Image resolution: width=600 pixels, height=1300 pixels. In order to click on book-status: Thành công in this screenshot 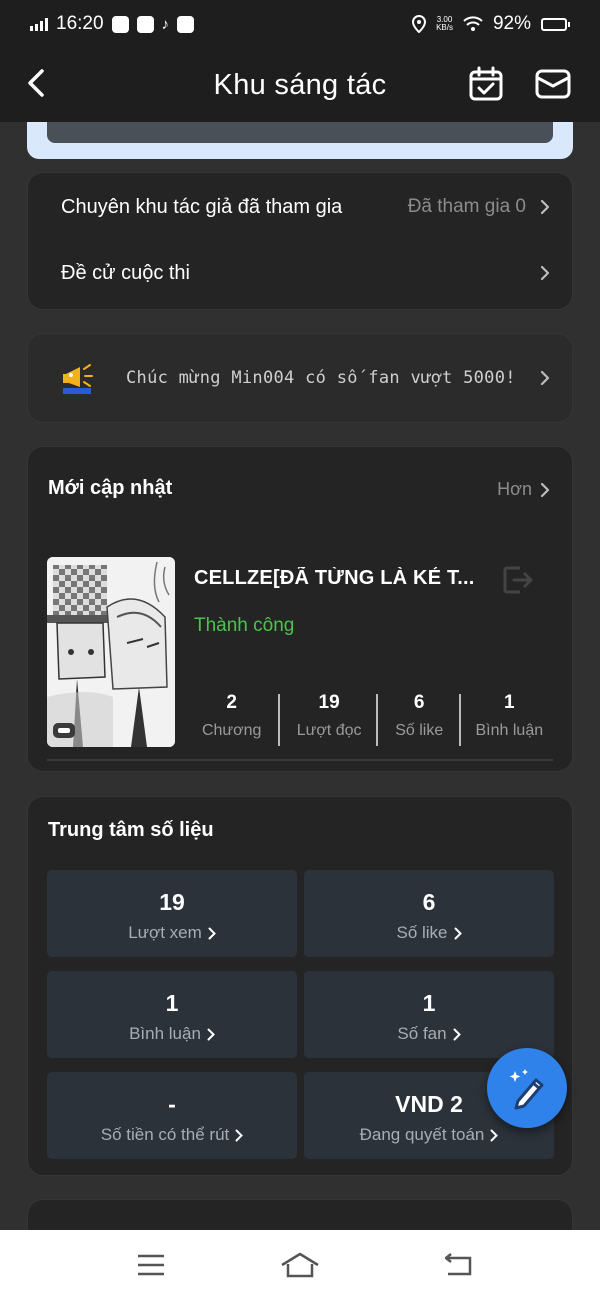, I will do `click(244, 625)`.